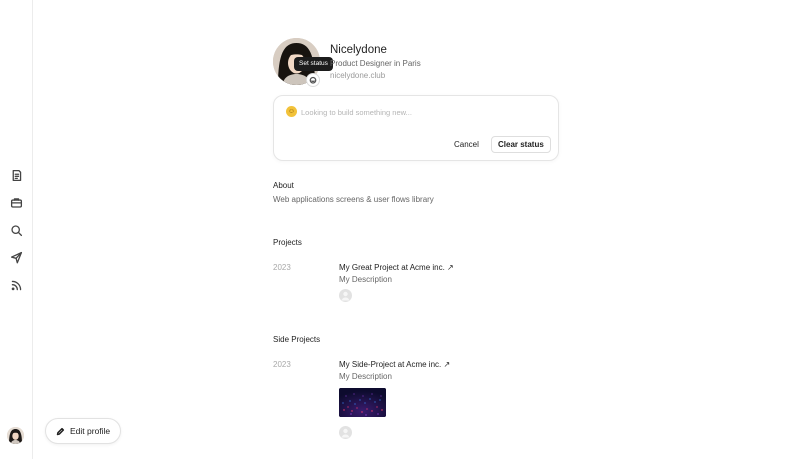 The width and height of the screenshot is (800, 459). I want to click on briefcase-icon, so click(16, 202).